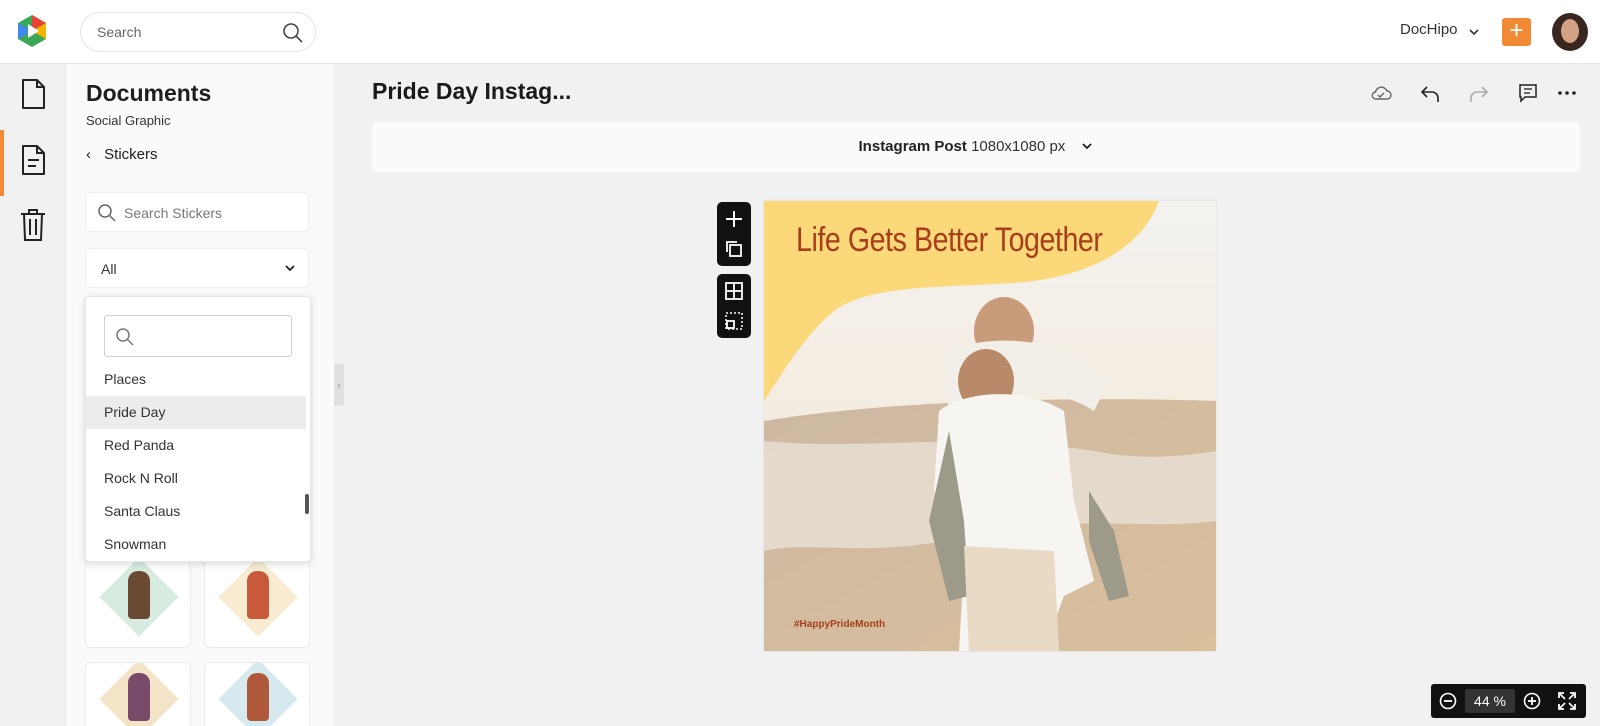 This screenshot has height=726, width=1600. I want to click on add-page-icon, so click(734, 219).